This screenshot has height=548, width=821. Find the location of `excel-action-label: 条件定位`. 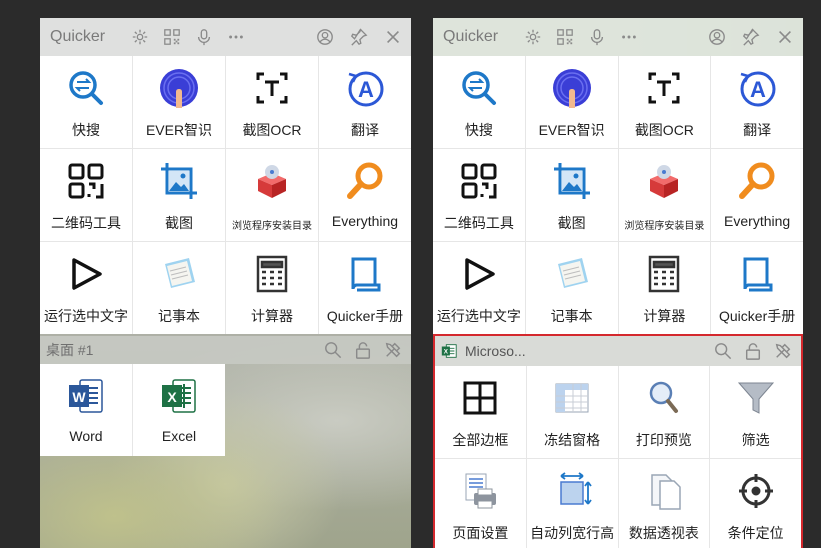

excel-action-label: 条件定位 is located at coordinates (755, 533).